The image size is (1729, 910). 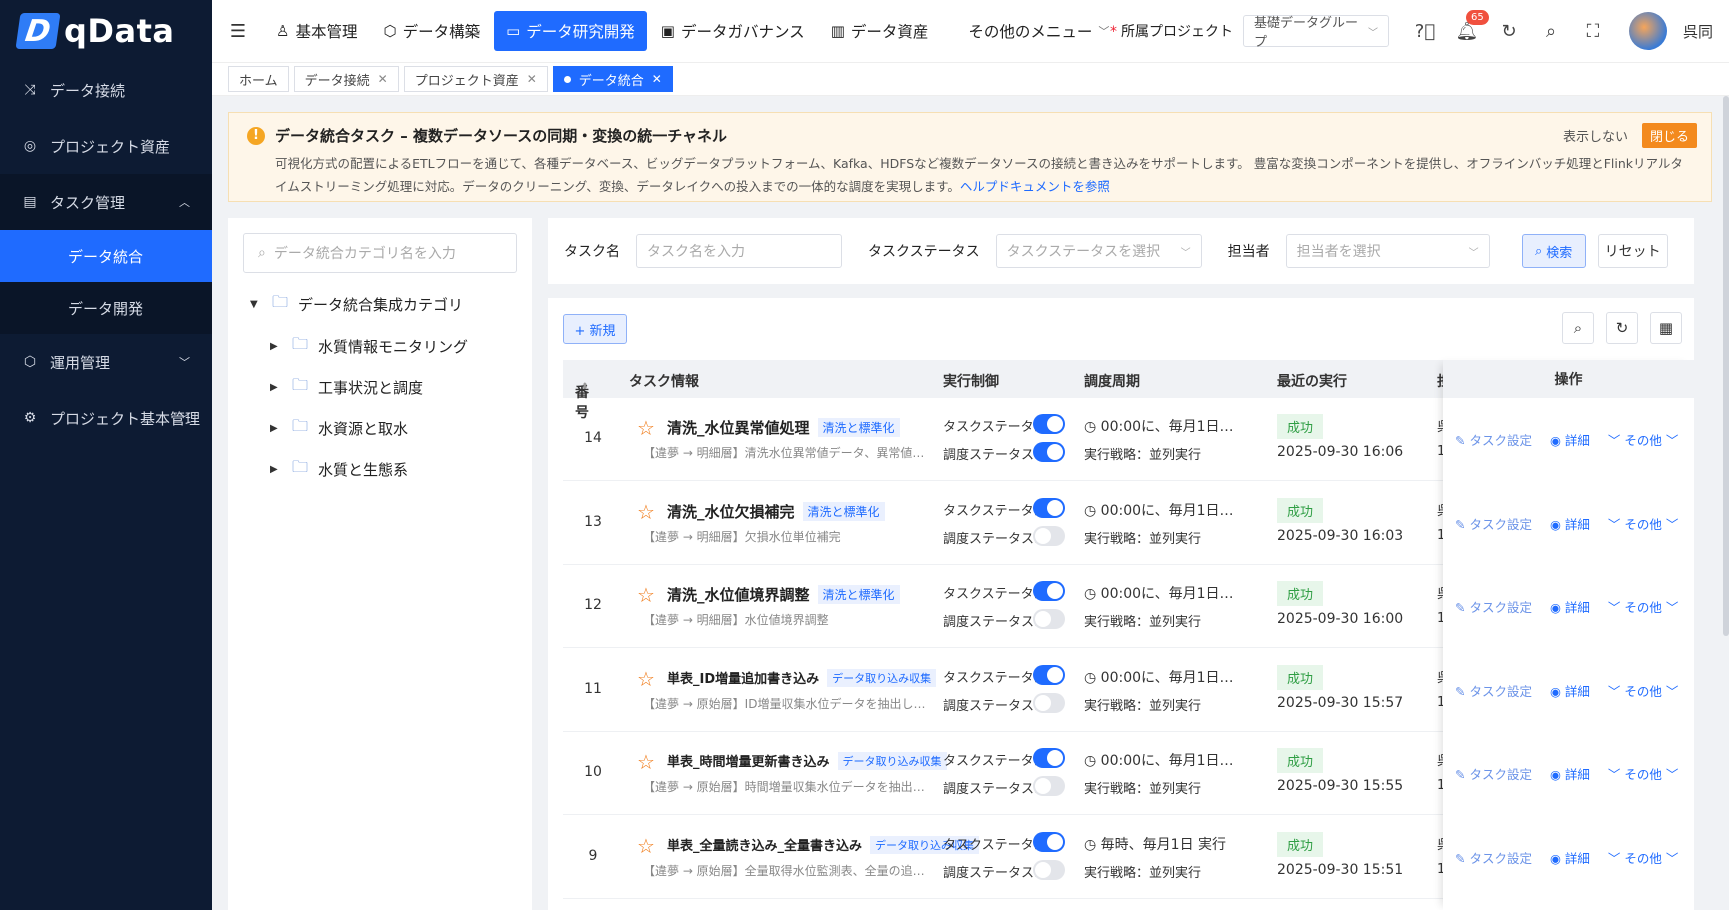 What do you see at coordinates (595, 329) in the screenshot?
I see `new-button: + 新規` at bounding box center [595, 329].